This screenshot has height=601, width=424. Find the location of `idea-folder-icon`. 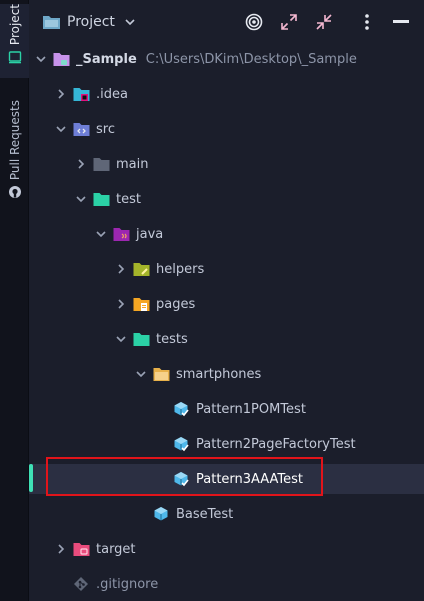

idea-folder-icon is located at coordinates (81, 94).